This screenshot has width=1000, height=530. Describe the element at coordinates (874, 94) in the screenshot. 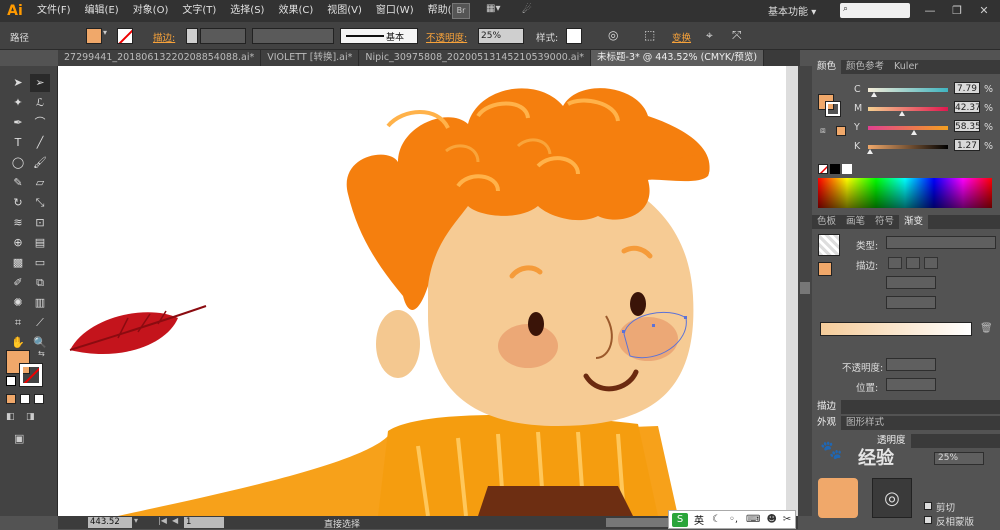

I see `cyan-slider-thumb` at that location.